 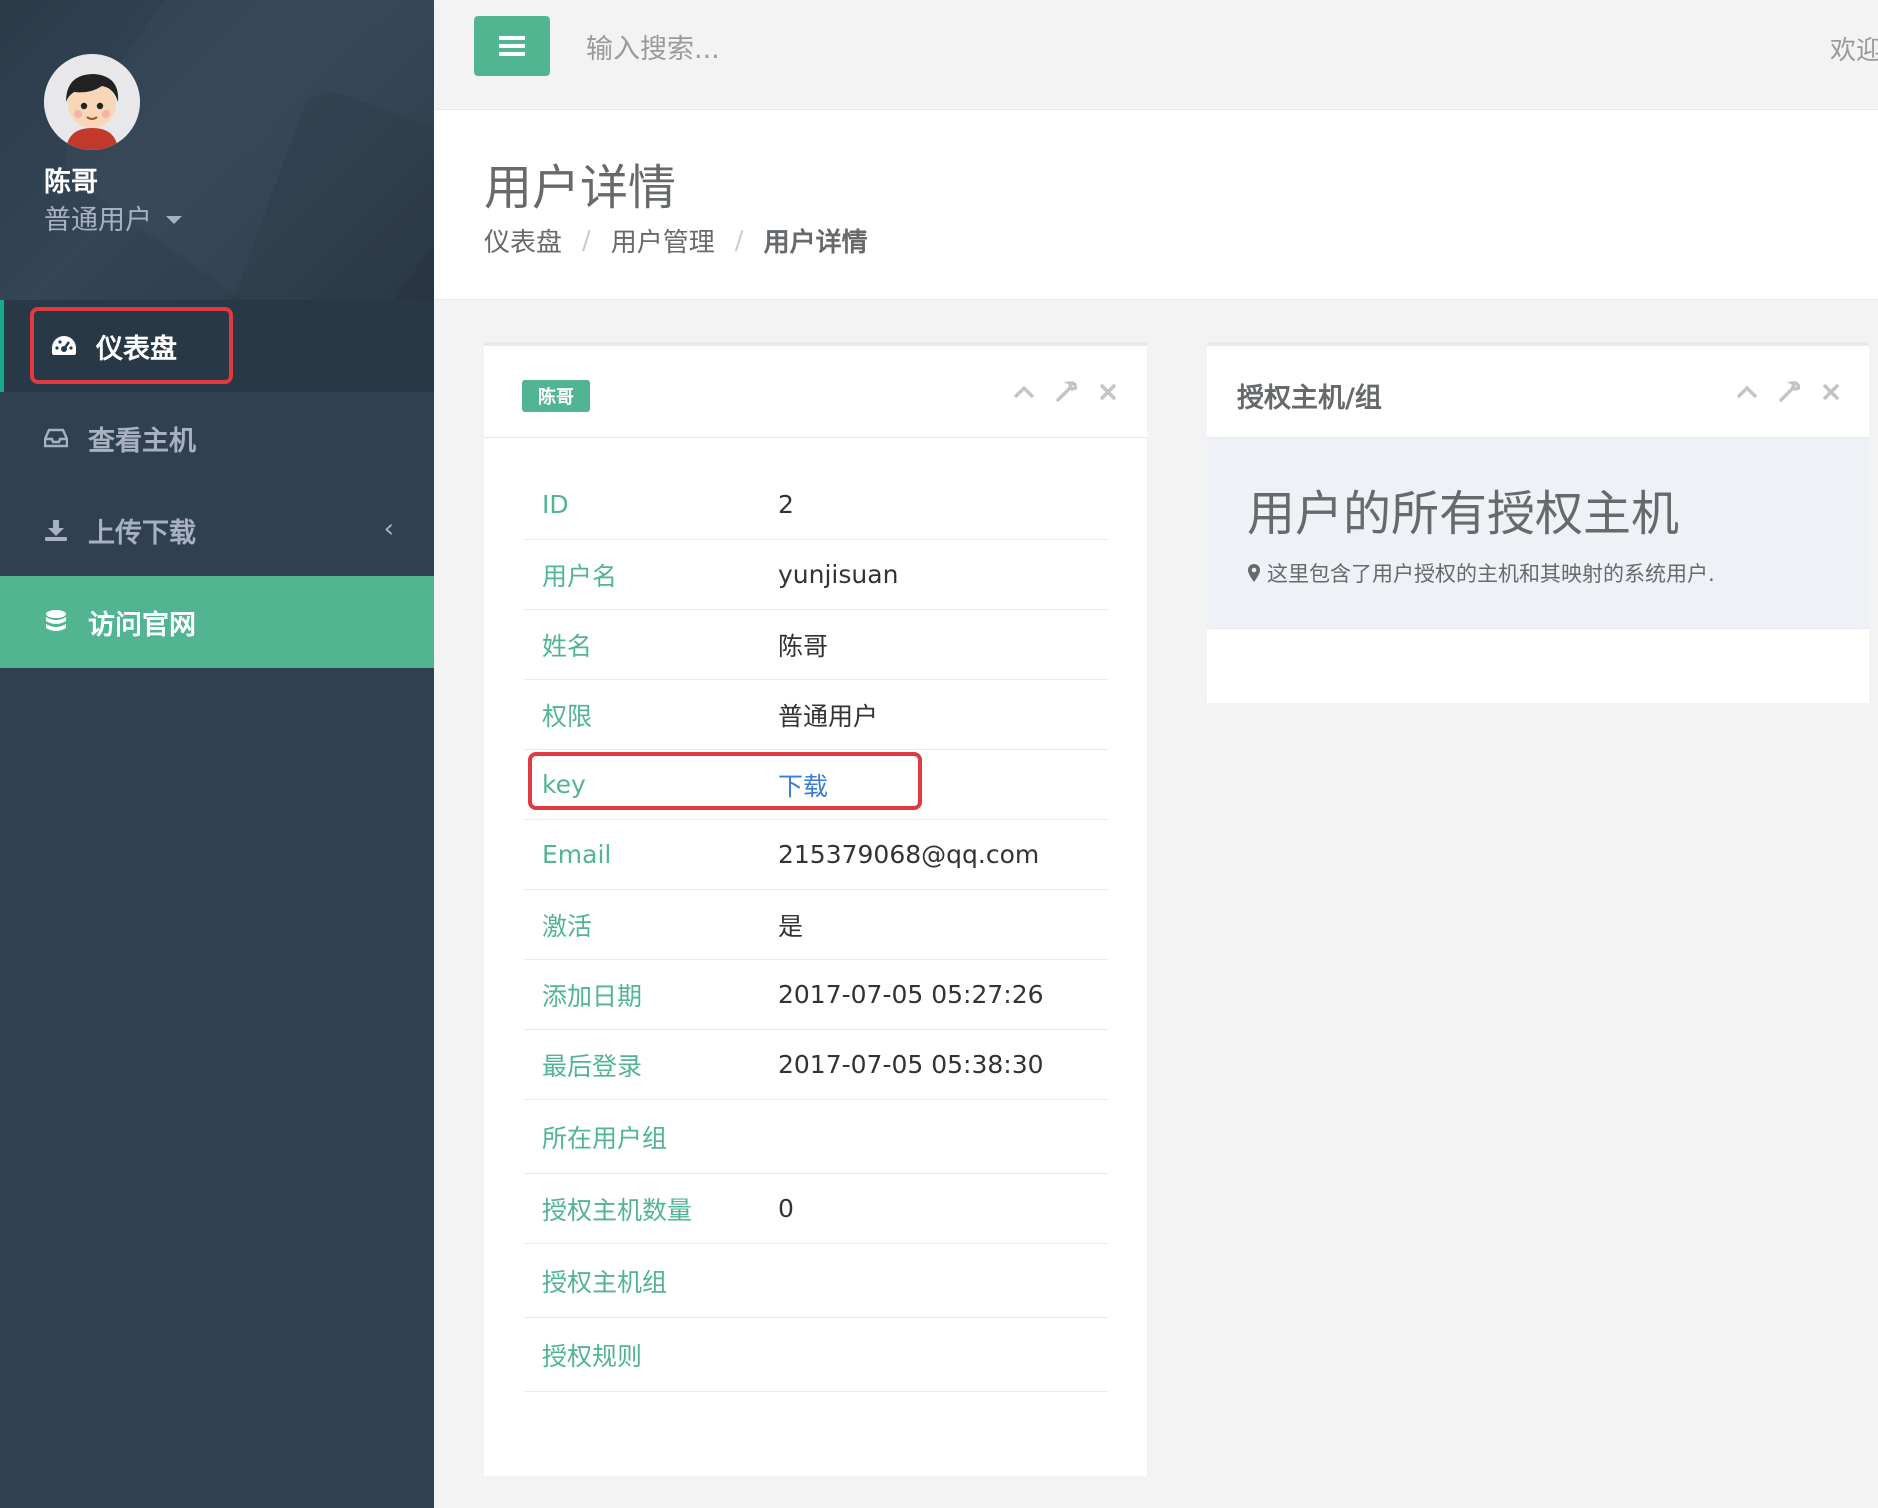 What do you see at coordinates (886, 49) in the screenshot?
I see `search-input` at bounding box center [886, 49].